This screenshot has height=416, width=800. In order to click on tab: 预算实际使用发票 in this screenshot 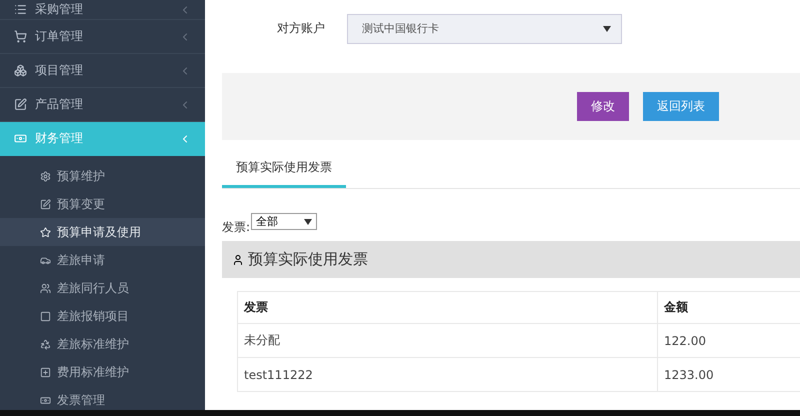, I will do `click(284, 173)`.